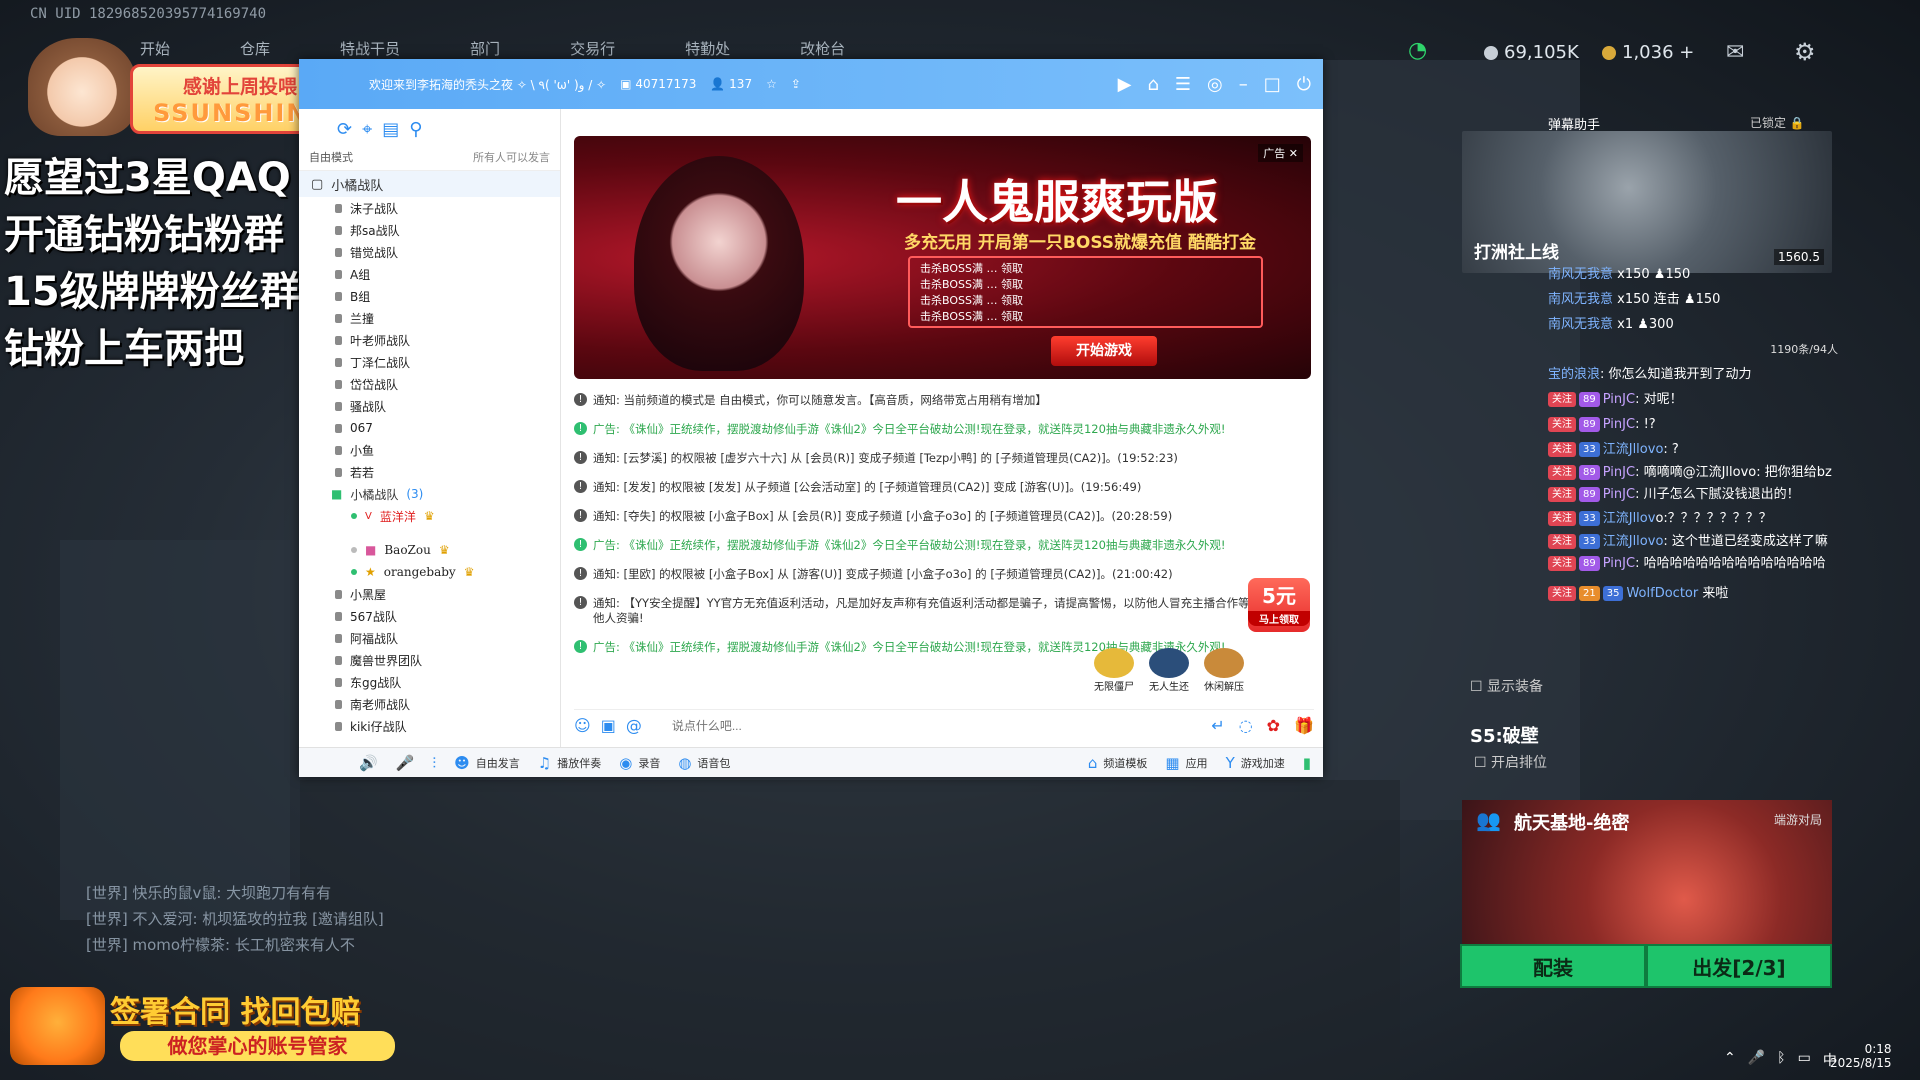 The width and height of the screenshot is (1920, 1080). Describe the element at coordinates (1645, 324) in the screenshot. I see `chat-text: x1 ♟300` at that location.